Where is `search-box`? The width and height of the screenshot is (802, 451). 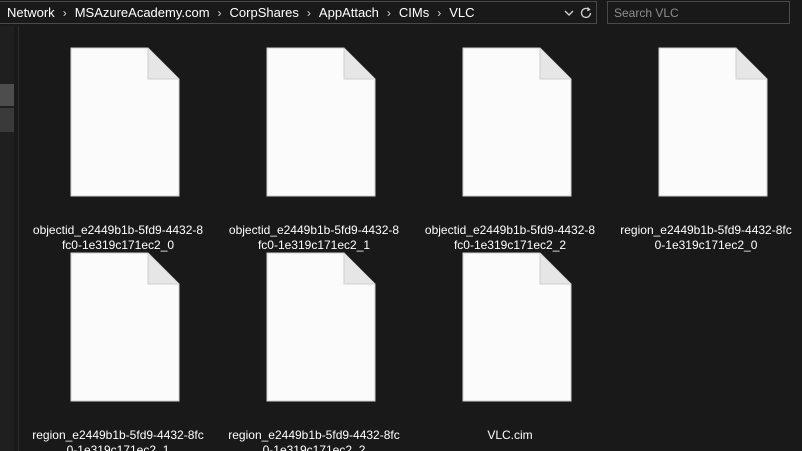
search-box is located at coordinates (698, 12).